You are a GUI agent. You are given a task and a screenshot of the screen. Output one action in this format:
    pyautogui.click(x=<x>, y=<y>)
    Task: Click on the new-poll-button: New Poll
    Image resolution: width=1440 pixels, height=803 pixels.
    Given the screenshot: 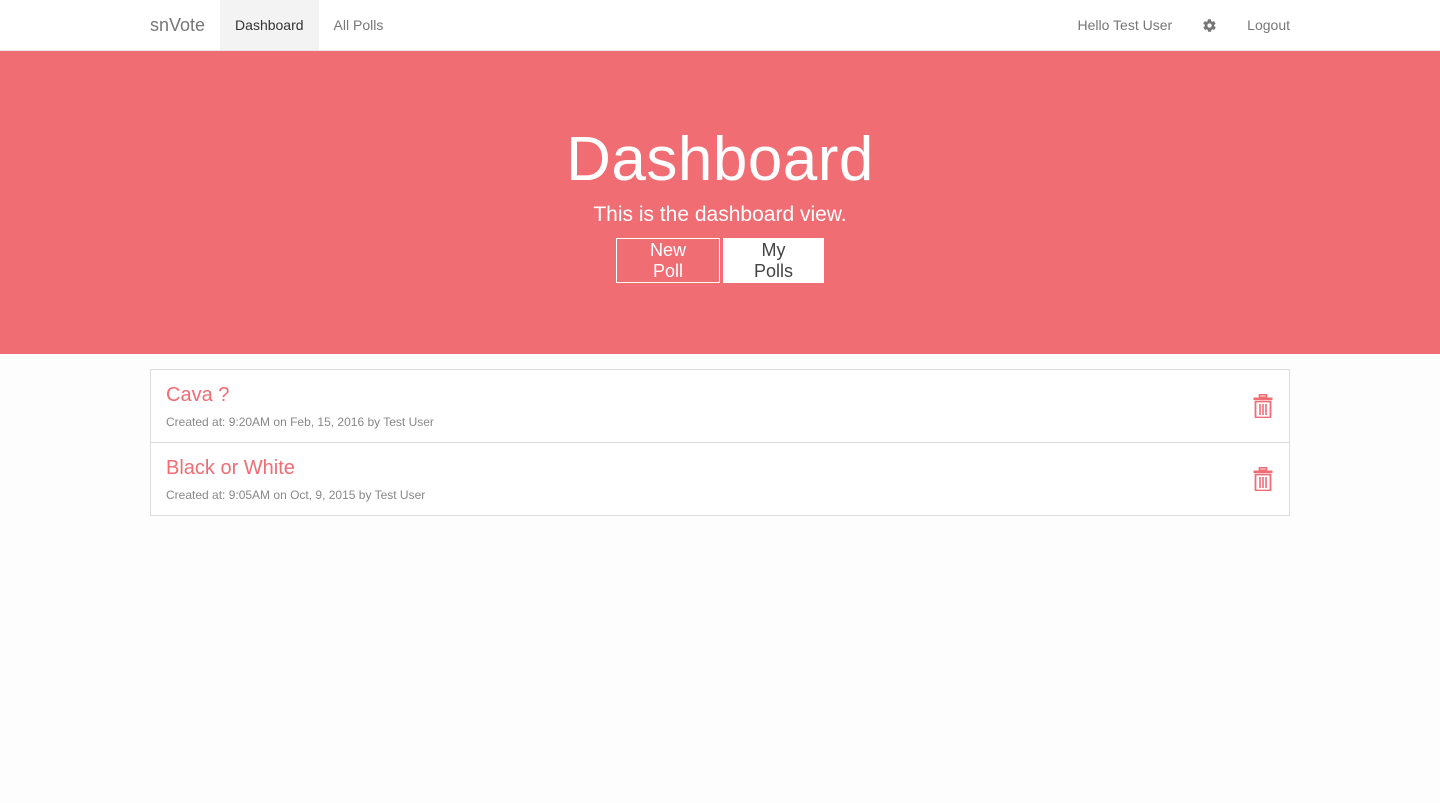 What is the action you would take?
    pyautogui.click(x=668, y=260)
    